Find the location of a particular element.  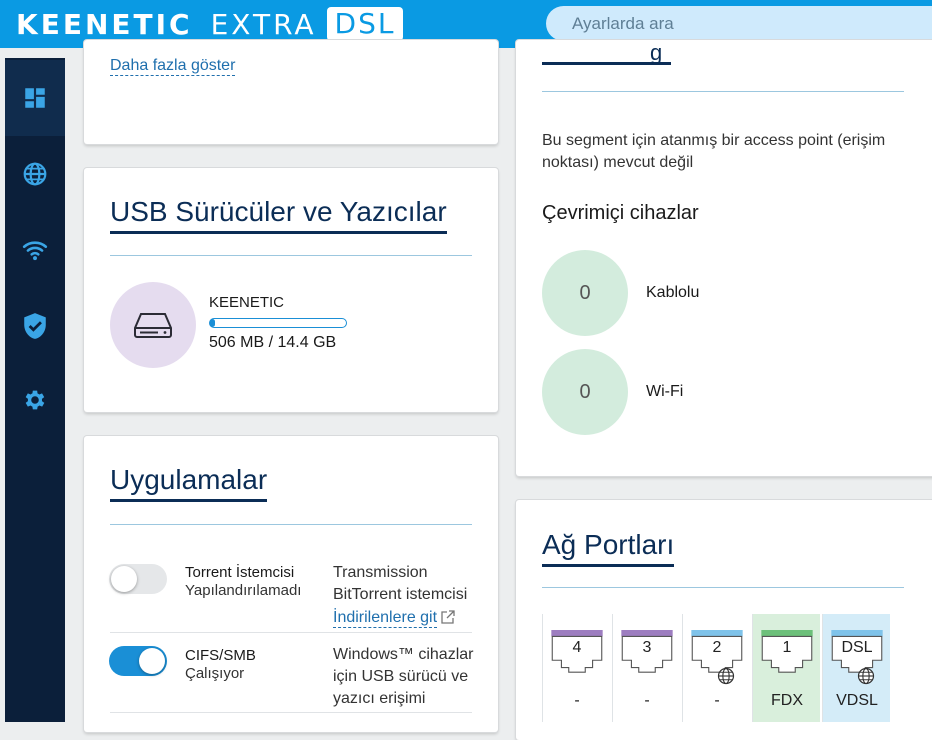

usb-usage-fill is located at coordinates (212, 323).